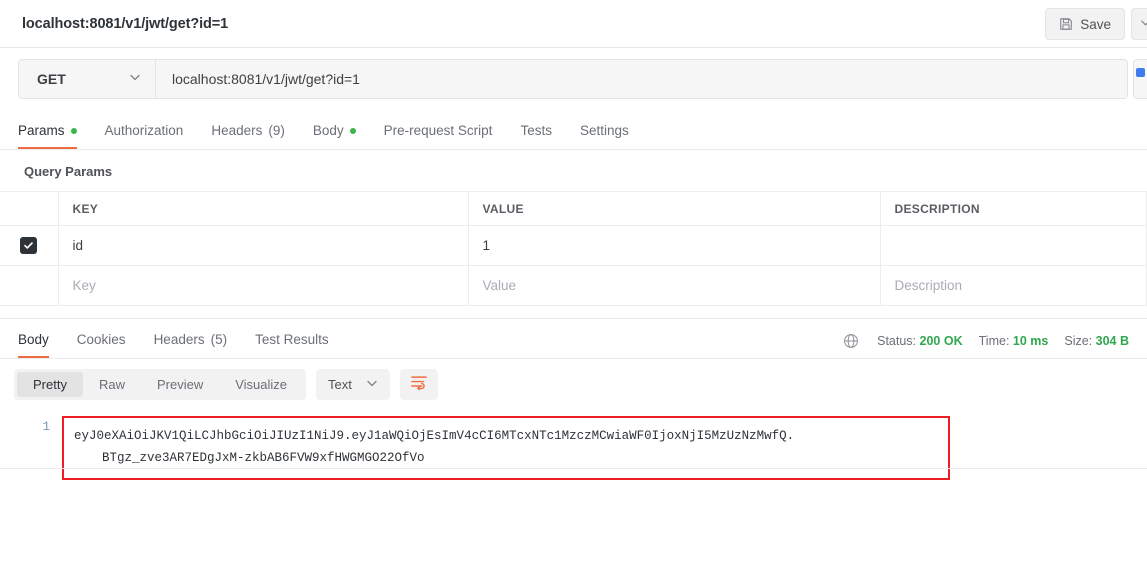 Image resolution: width=1147 pixels, height=576 pixels. Describe the element at coordinates (438, 130) in the screenshot. I see `tab-pre-request-script-label: Pre-request Script` at that location.